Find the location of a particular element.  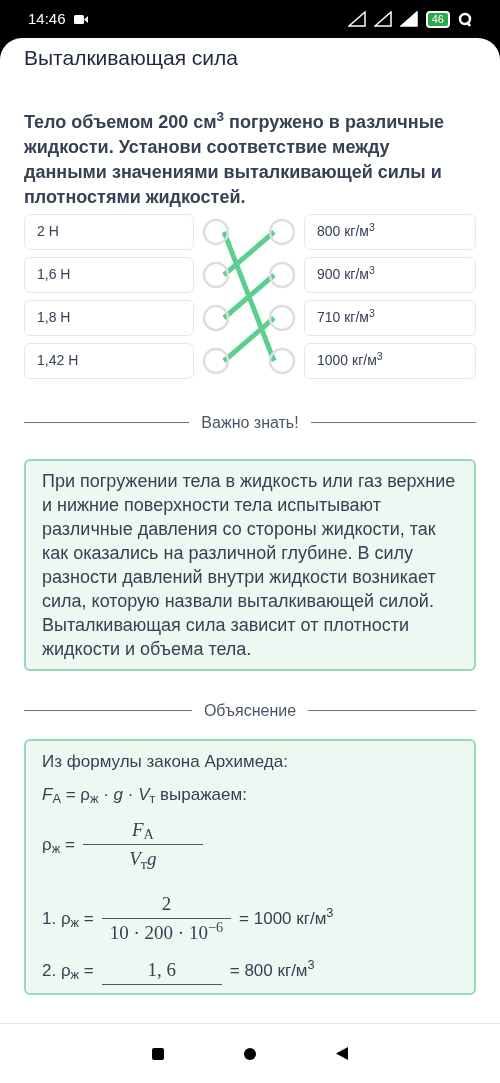

fraction-denominator: 10 · 200 · 10$^{−6}$ is located at coordinates (166, 932).